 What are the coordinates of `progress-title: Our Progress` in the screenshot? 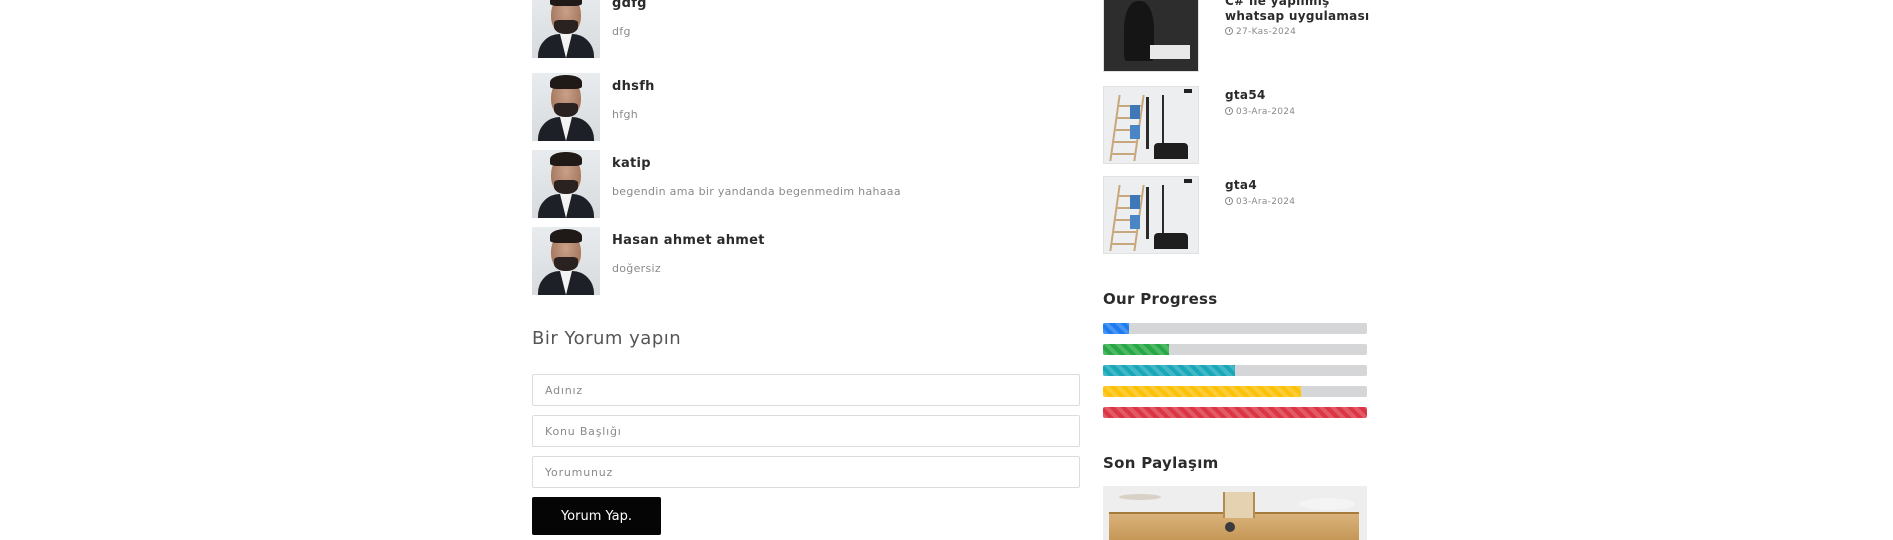 It's located at (1160, 299).